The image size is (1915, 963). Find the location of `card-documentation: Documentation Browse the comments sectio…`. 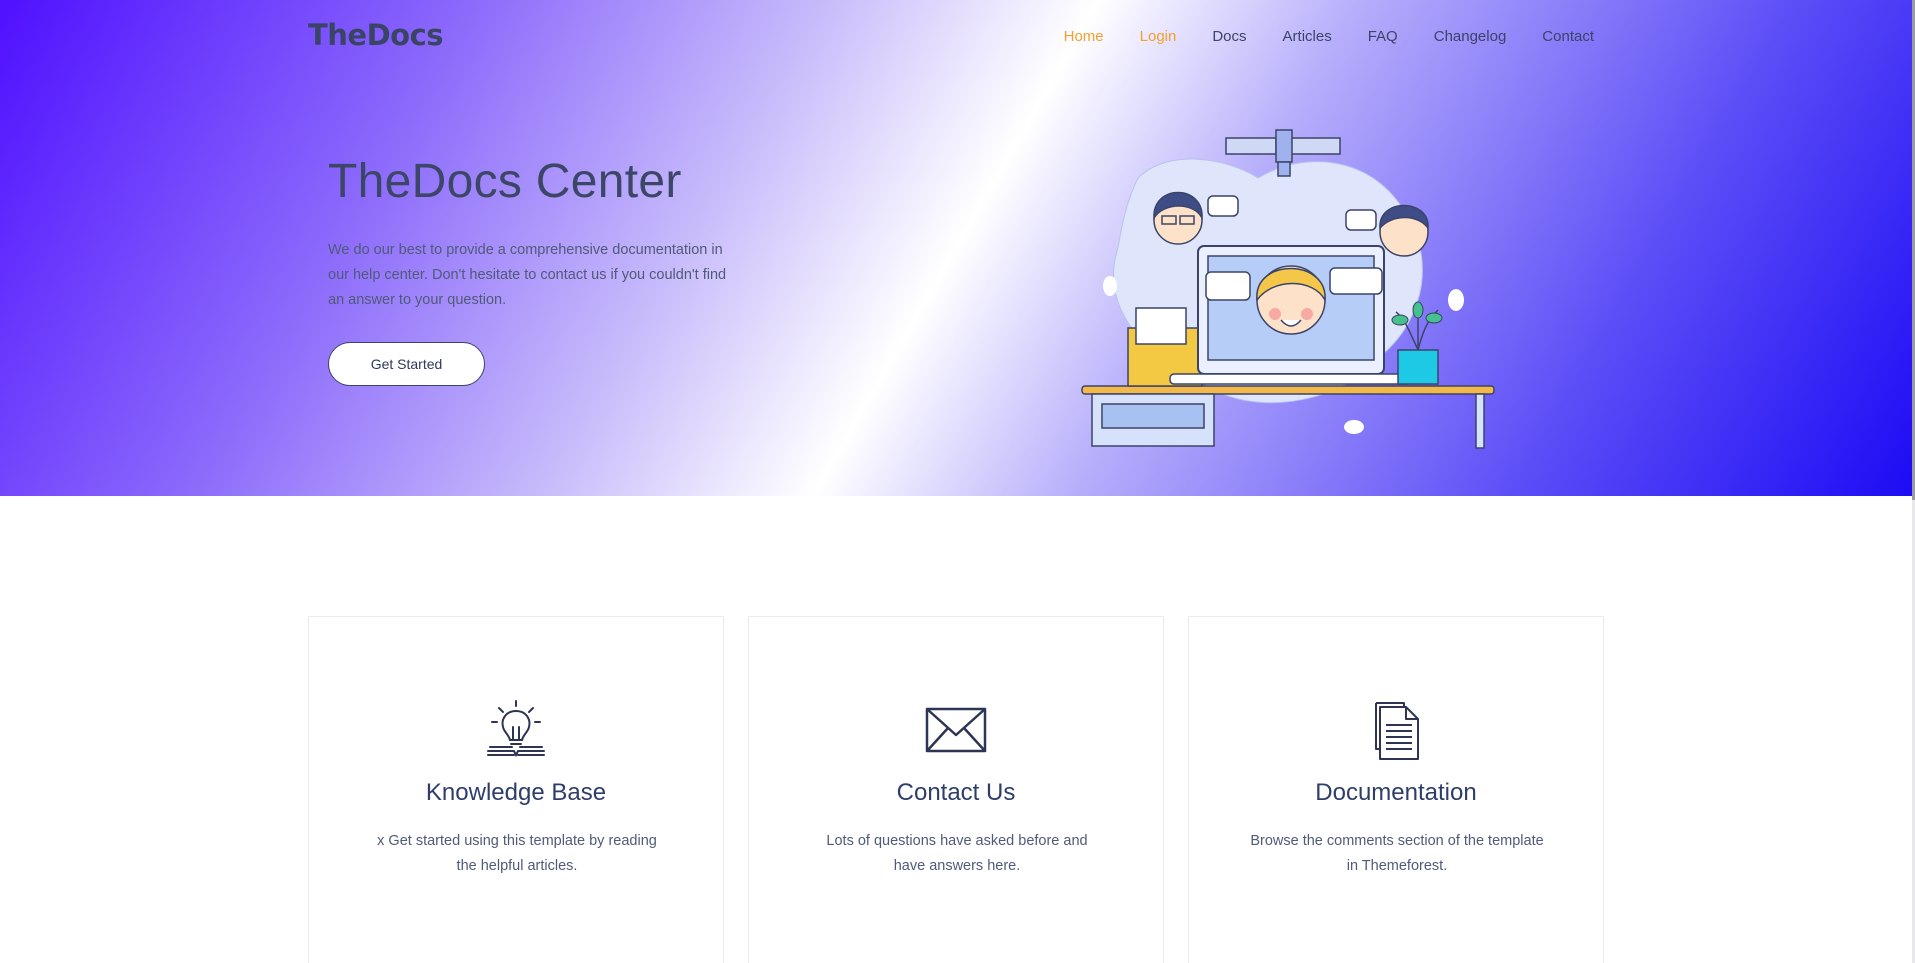

card-documentation: Documentation Browse the comments sectio… is located at coordinates (1396, 789).